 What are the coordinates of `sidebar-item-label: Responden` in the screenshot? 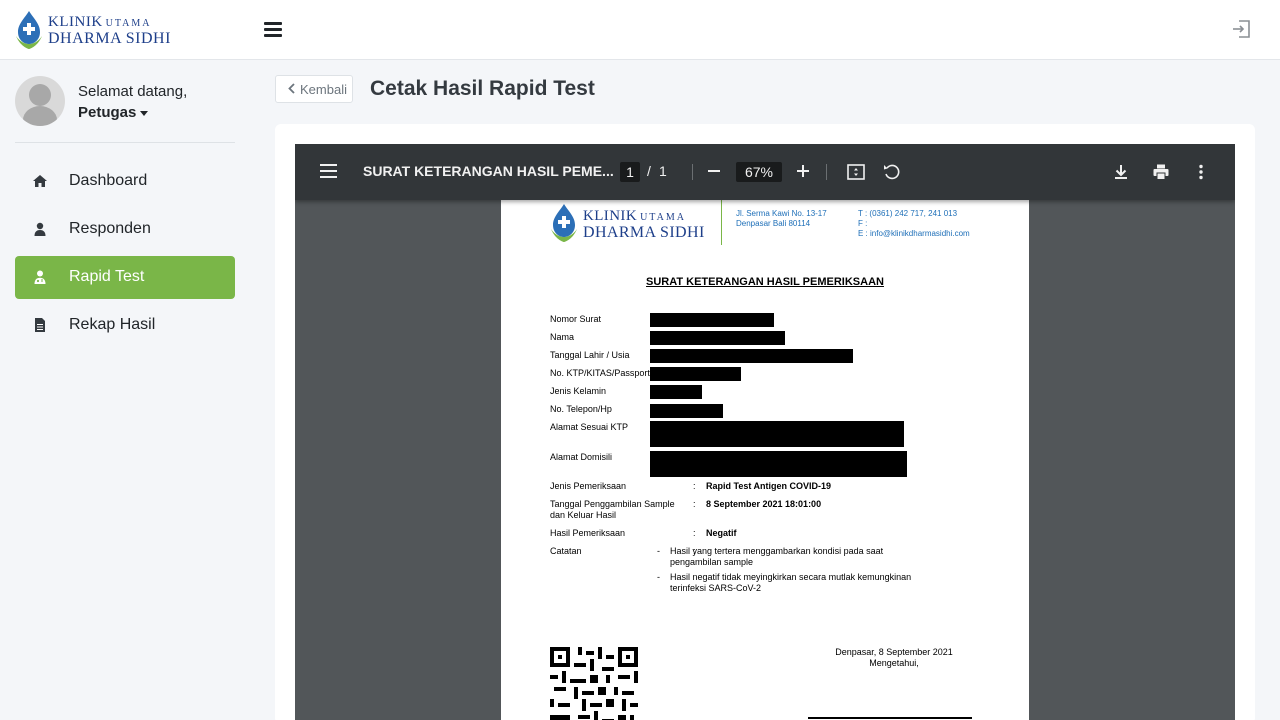 It's located at (110, 228).